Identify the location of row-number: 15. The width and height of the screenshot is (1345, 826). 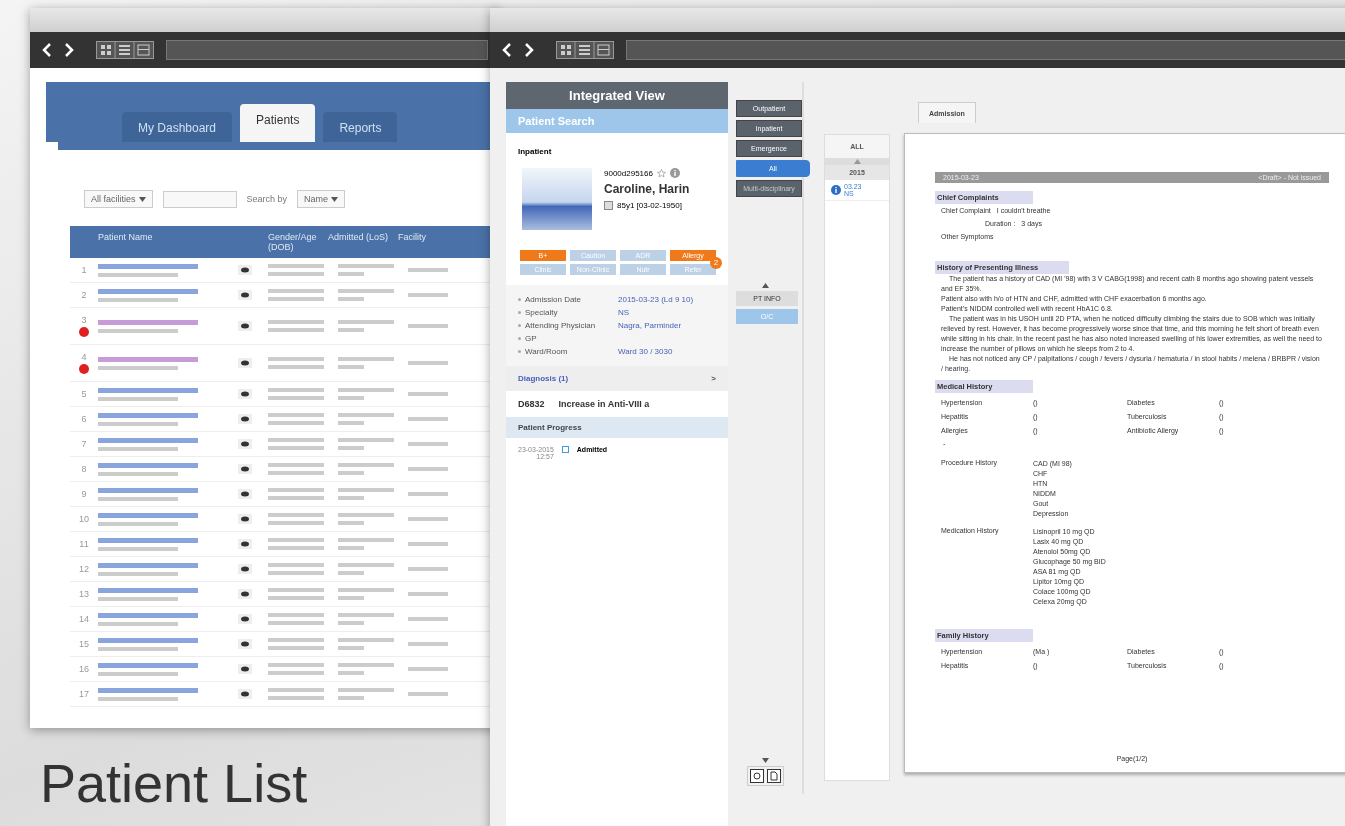
(84, 644).